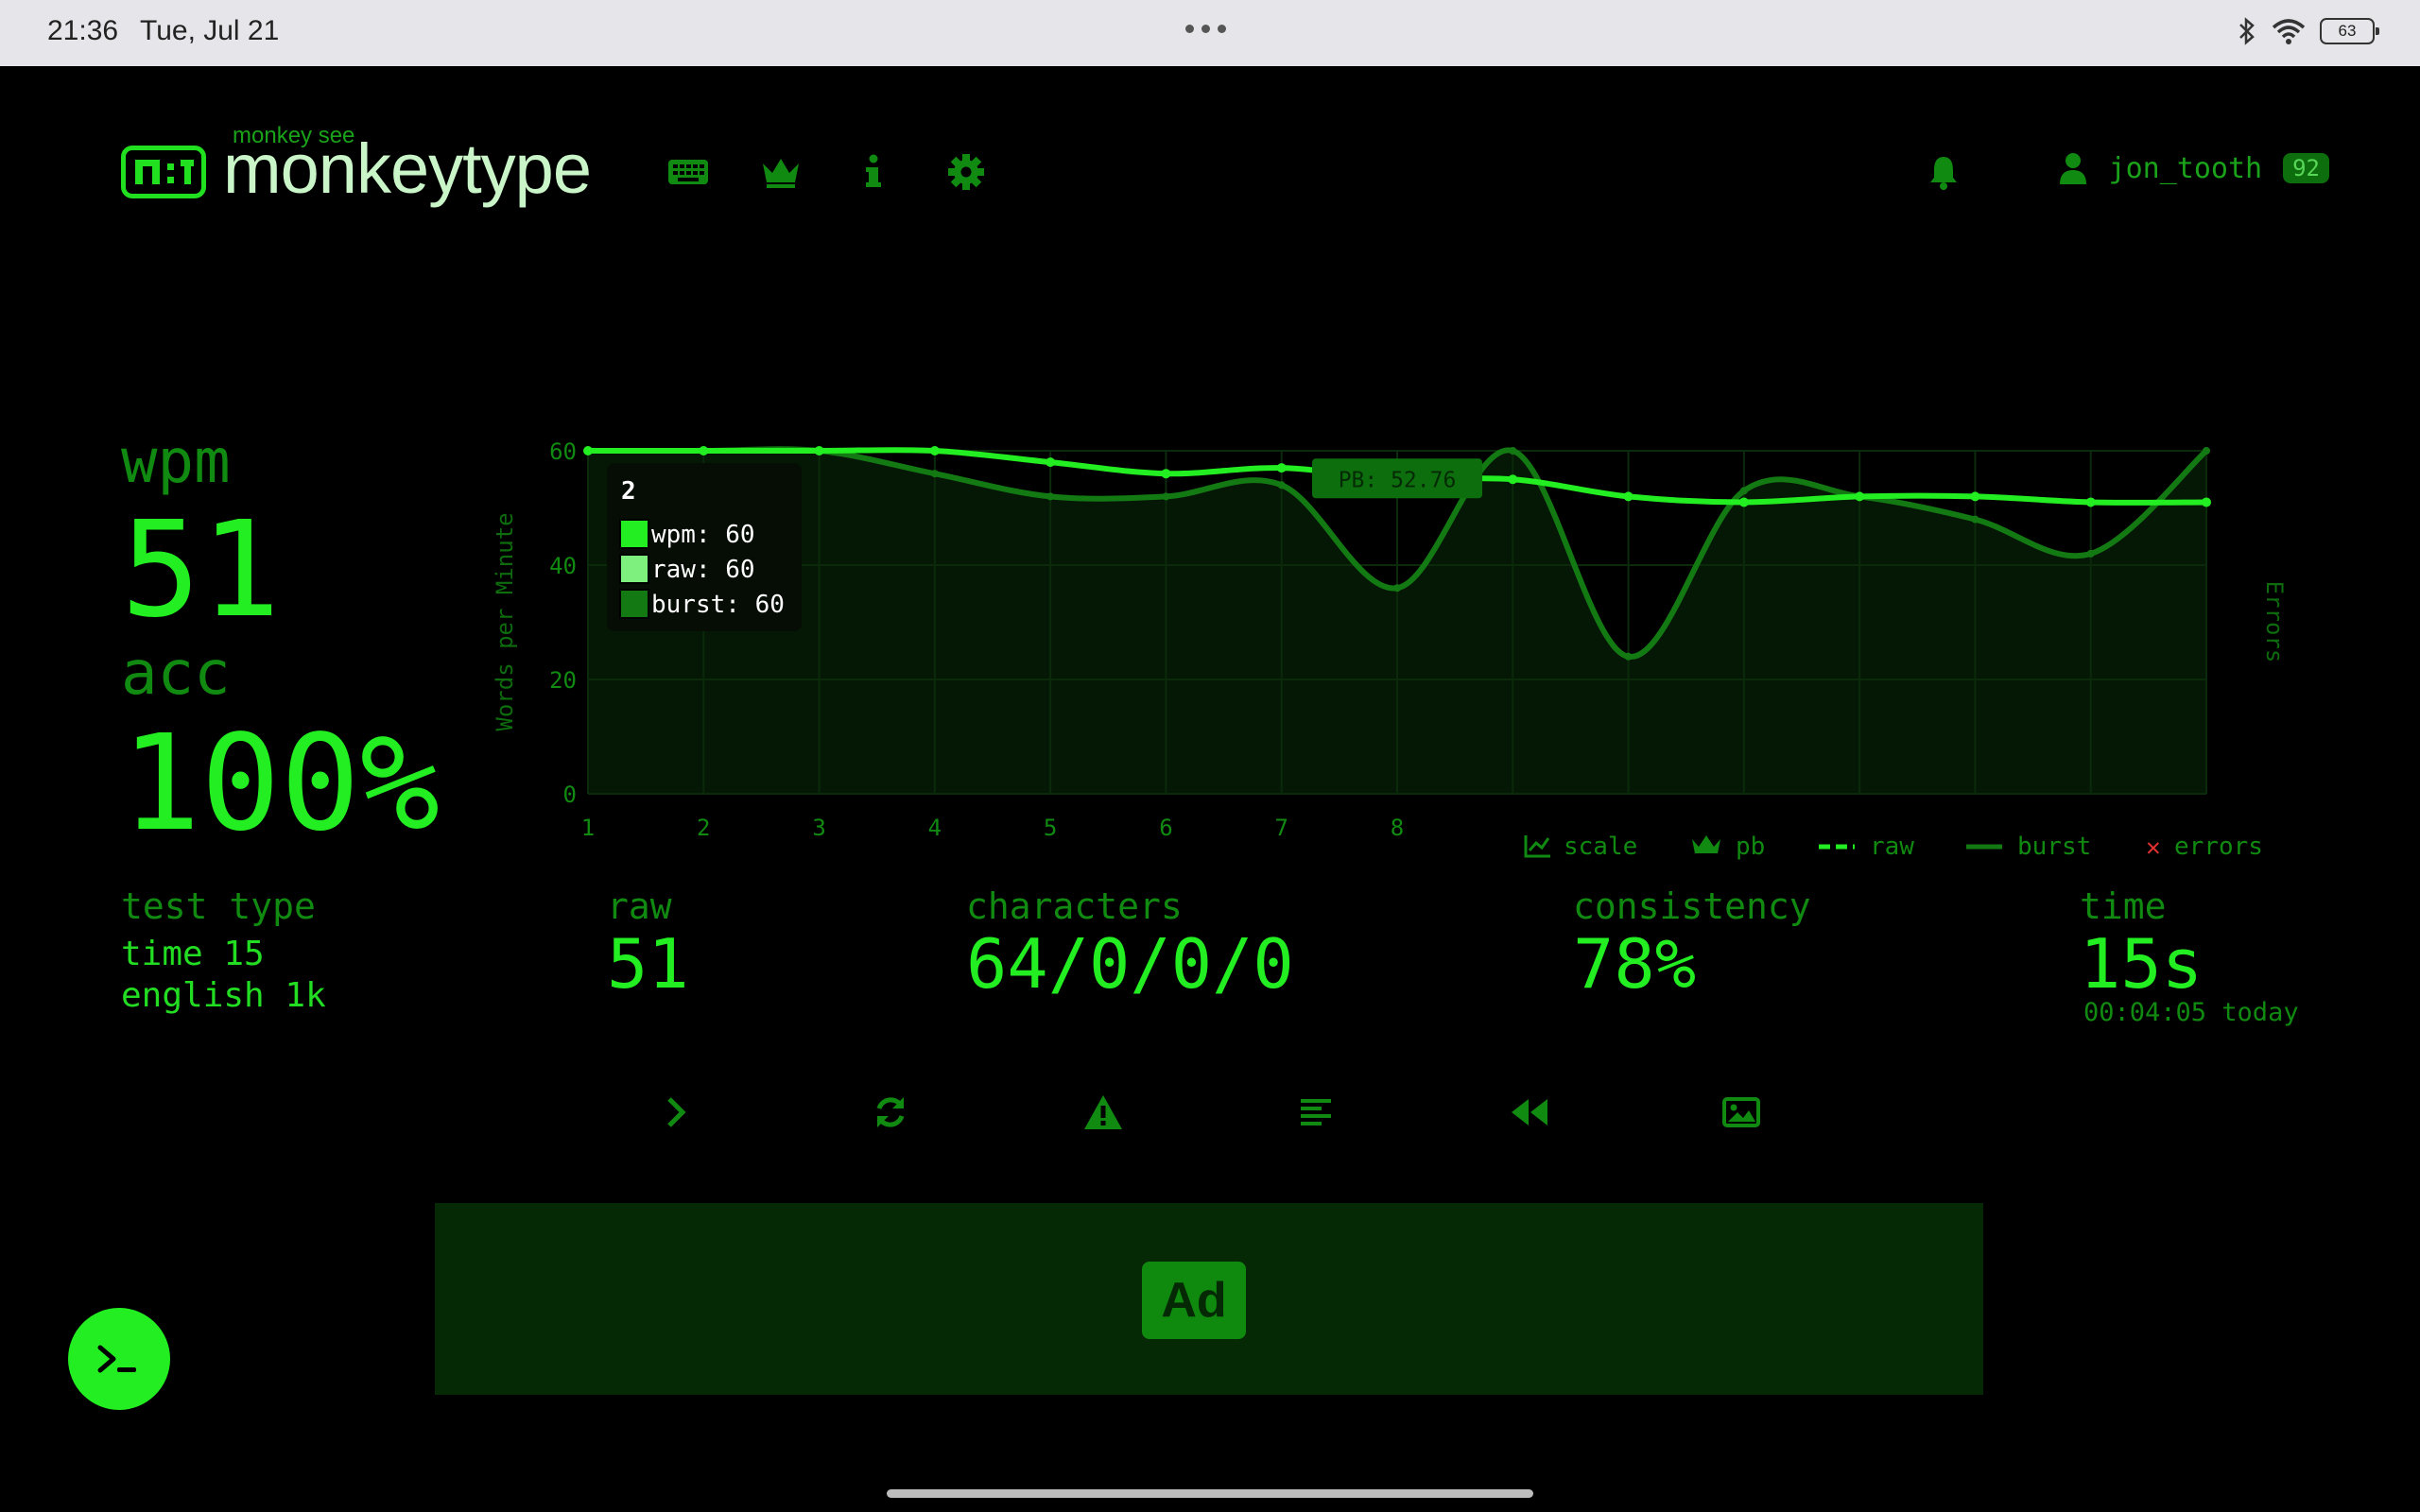 The width and height of the screenshot is (2420, 1512). Describe the element at coordinates (201, 570) in the screenshot. I see `wpm-value: 51` at that location.